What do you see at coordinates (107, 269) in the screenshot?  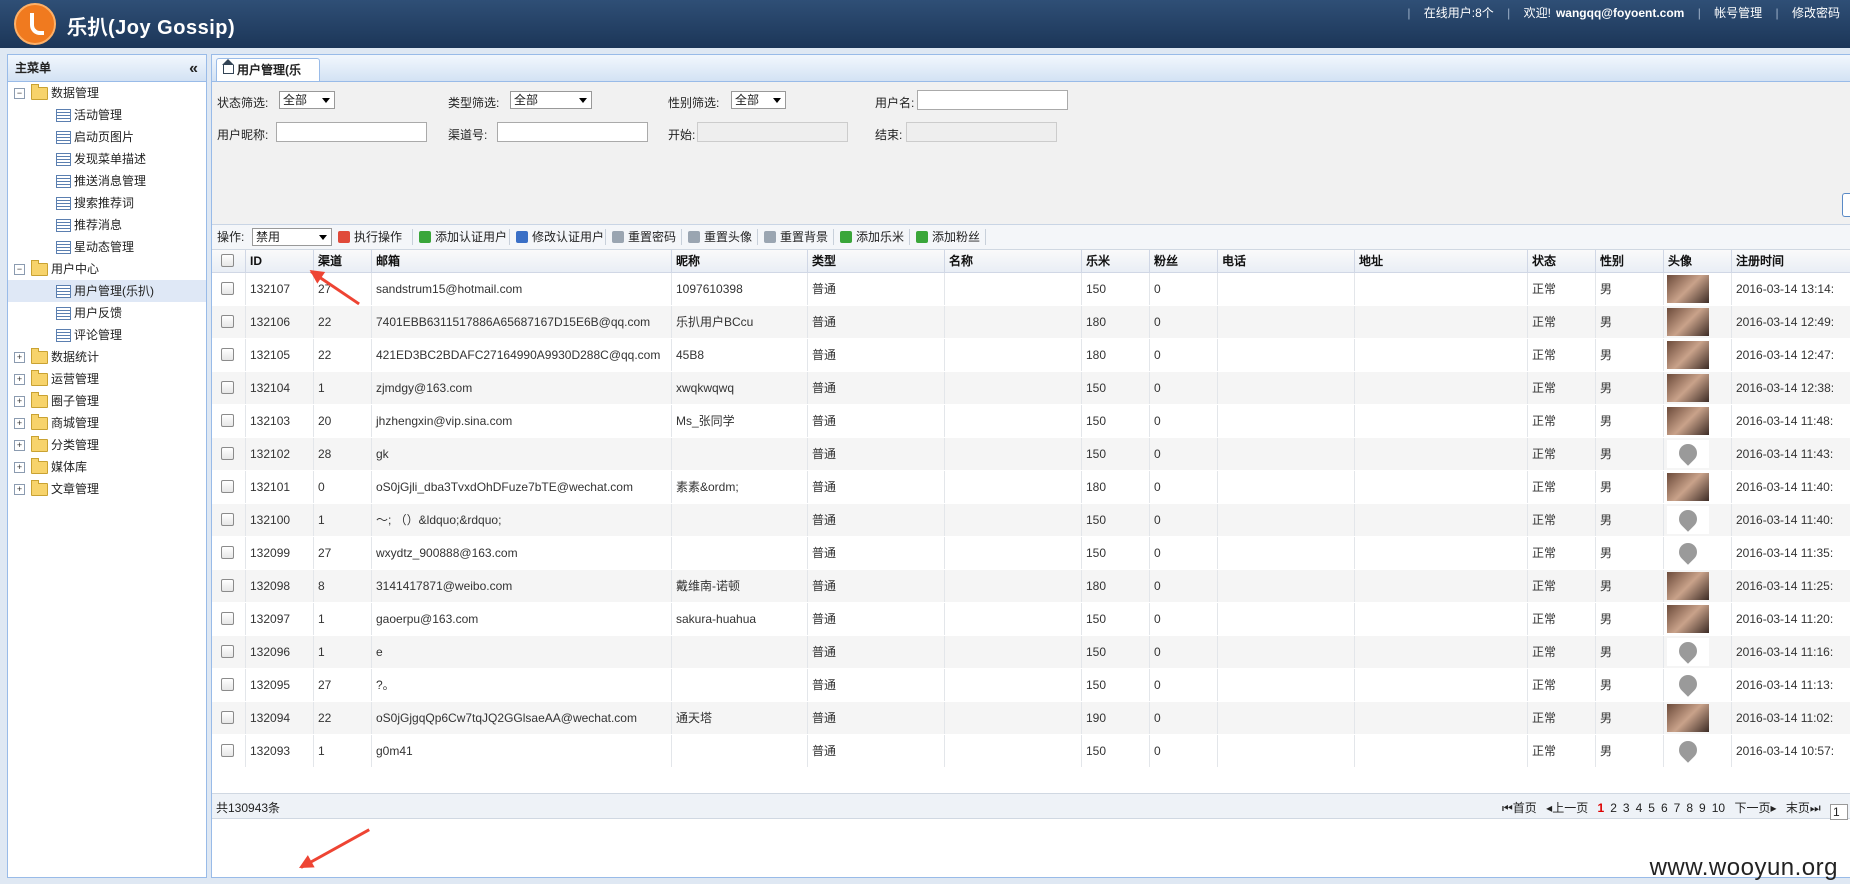 I see `menu-item: − 用户中心` at bounding box center [107, 269].